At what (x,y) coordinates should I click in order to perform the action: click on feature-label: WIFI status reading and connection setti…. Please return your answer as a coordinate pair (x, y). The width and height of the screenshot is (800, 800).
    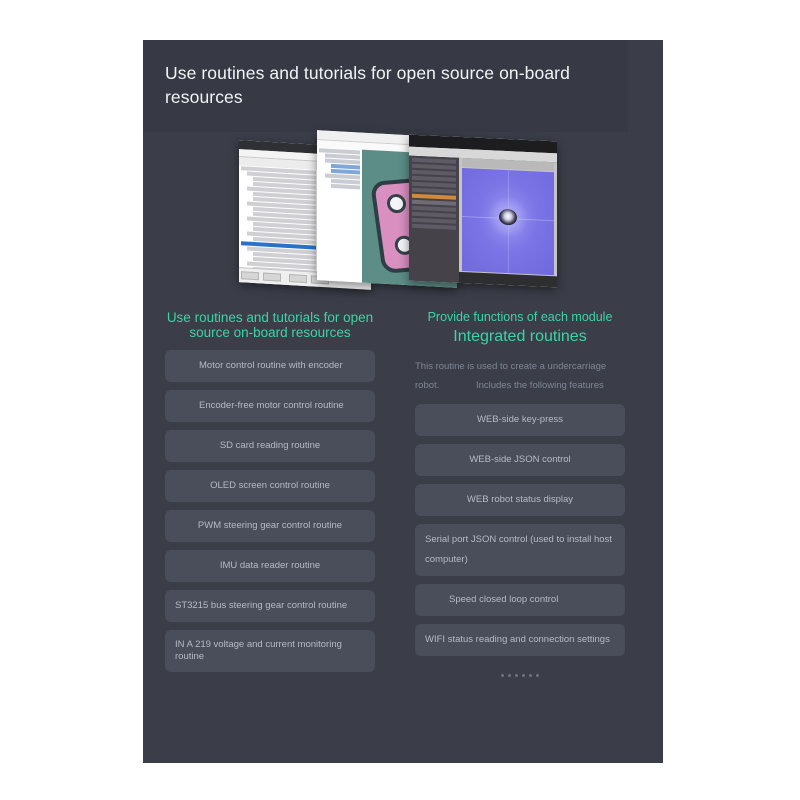
    Looking at the image, I should click on (517, 639).